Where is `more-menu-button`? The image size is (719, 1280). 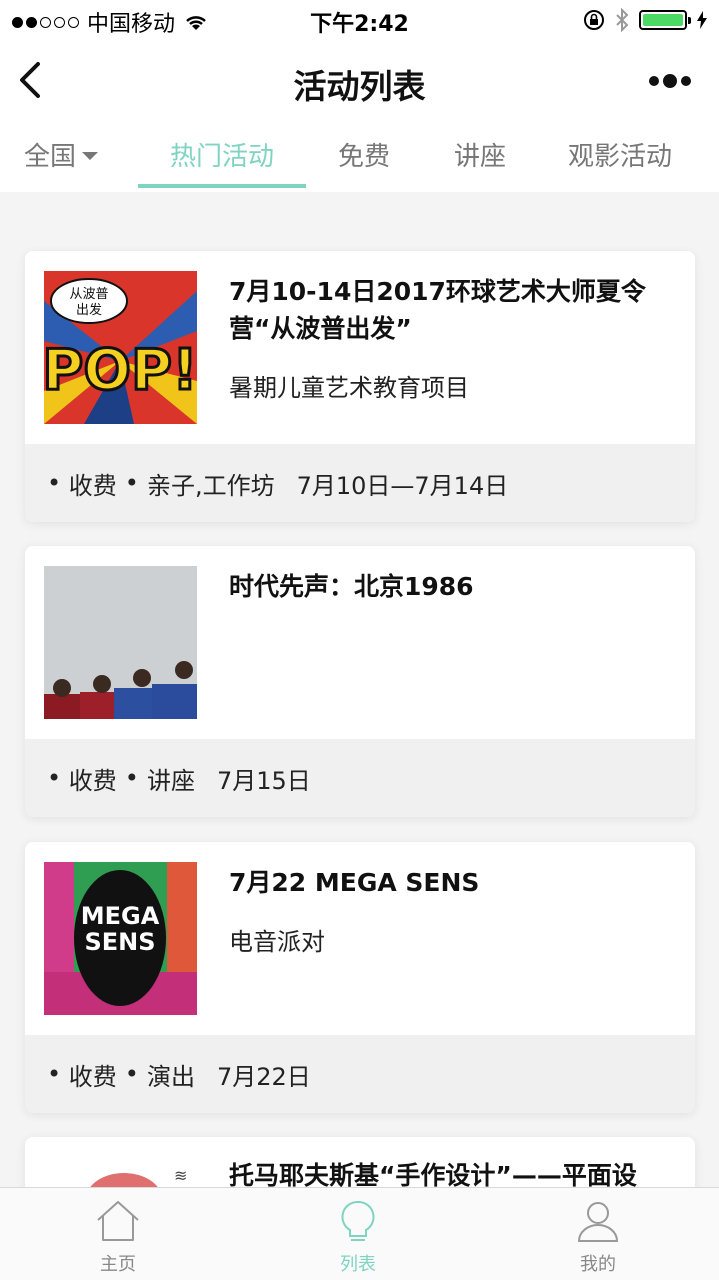 more-menu-button is located at coordinates (672, 81).